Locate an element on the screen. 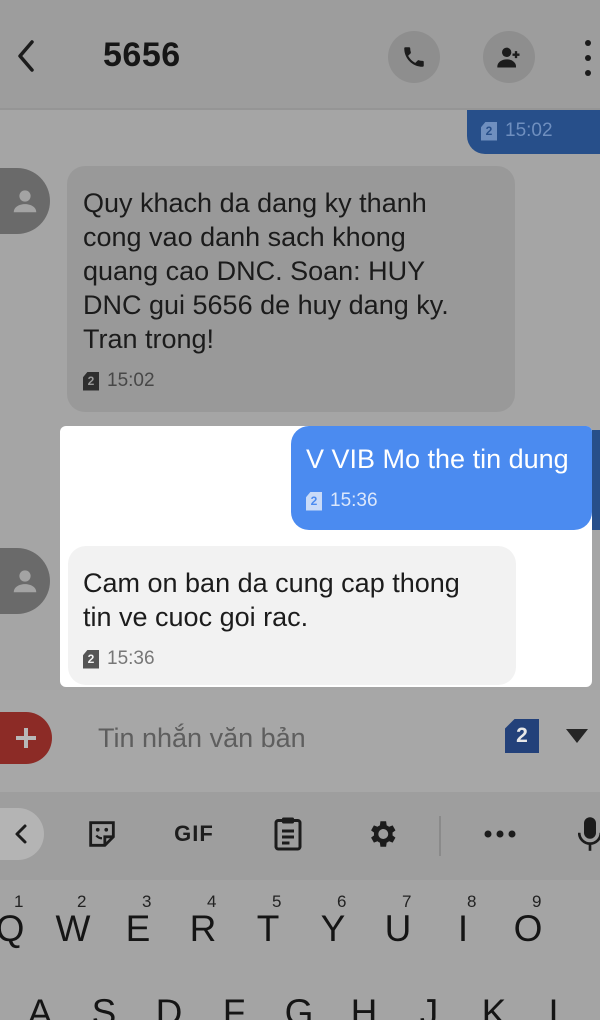  back-button is located at coordinates (28, 56).